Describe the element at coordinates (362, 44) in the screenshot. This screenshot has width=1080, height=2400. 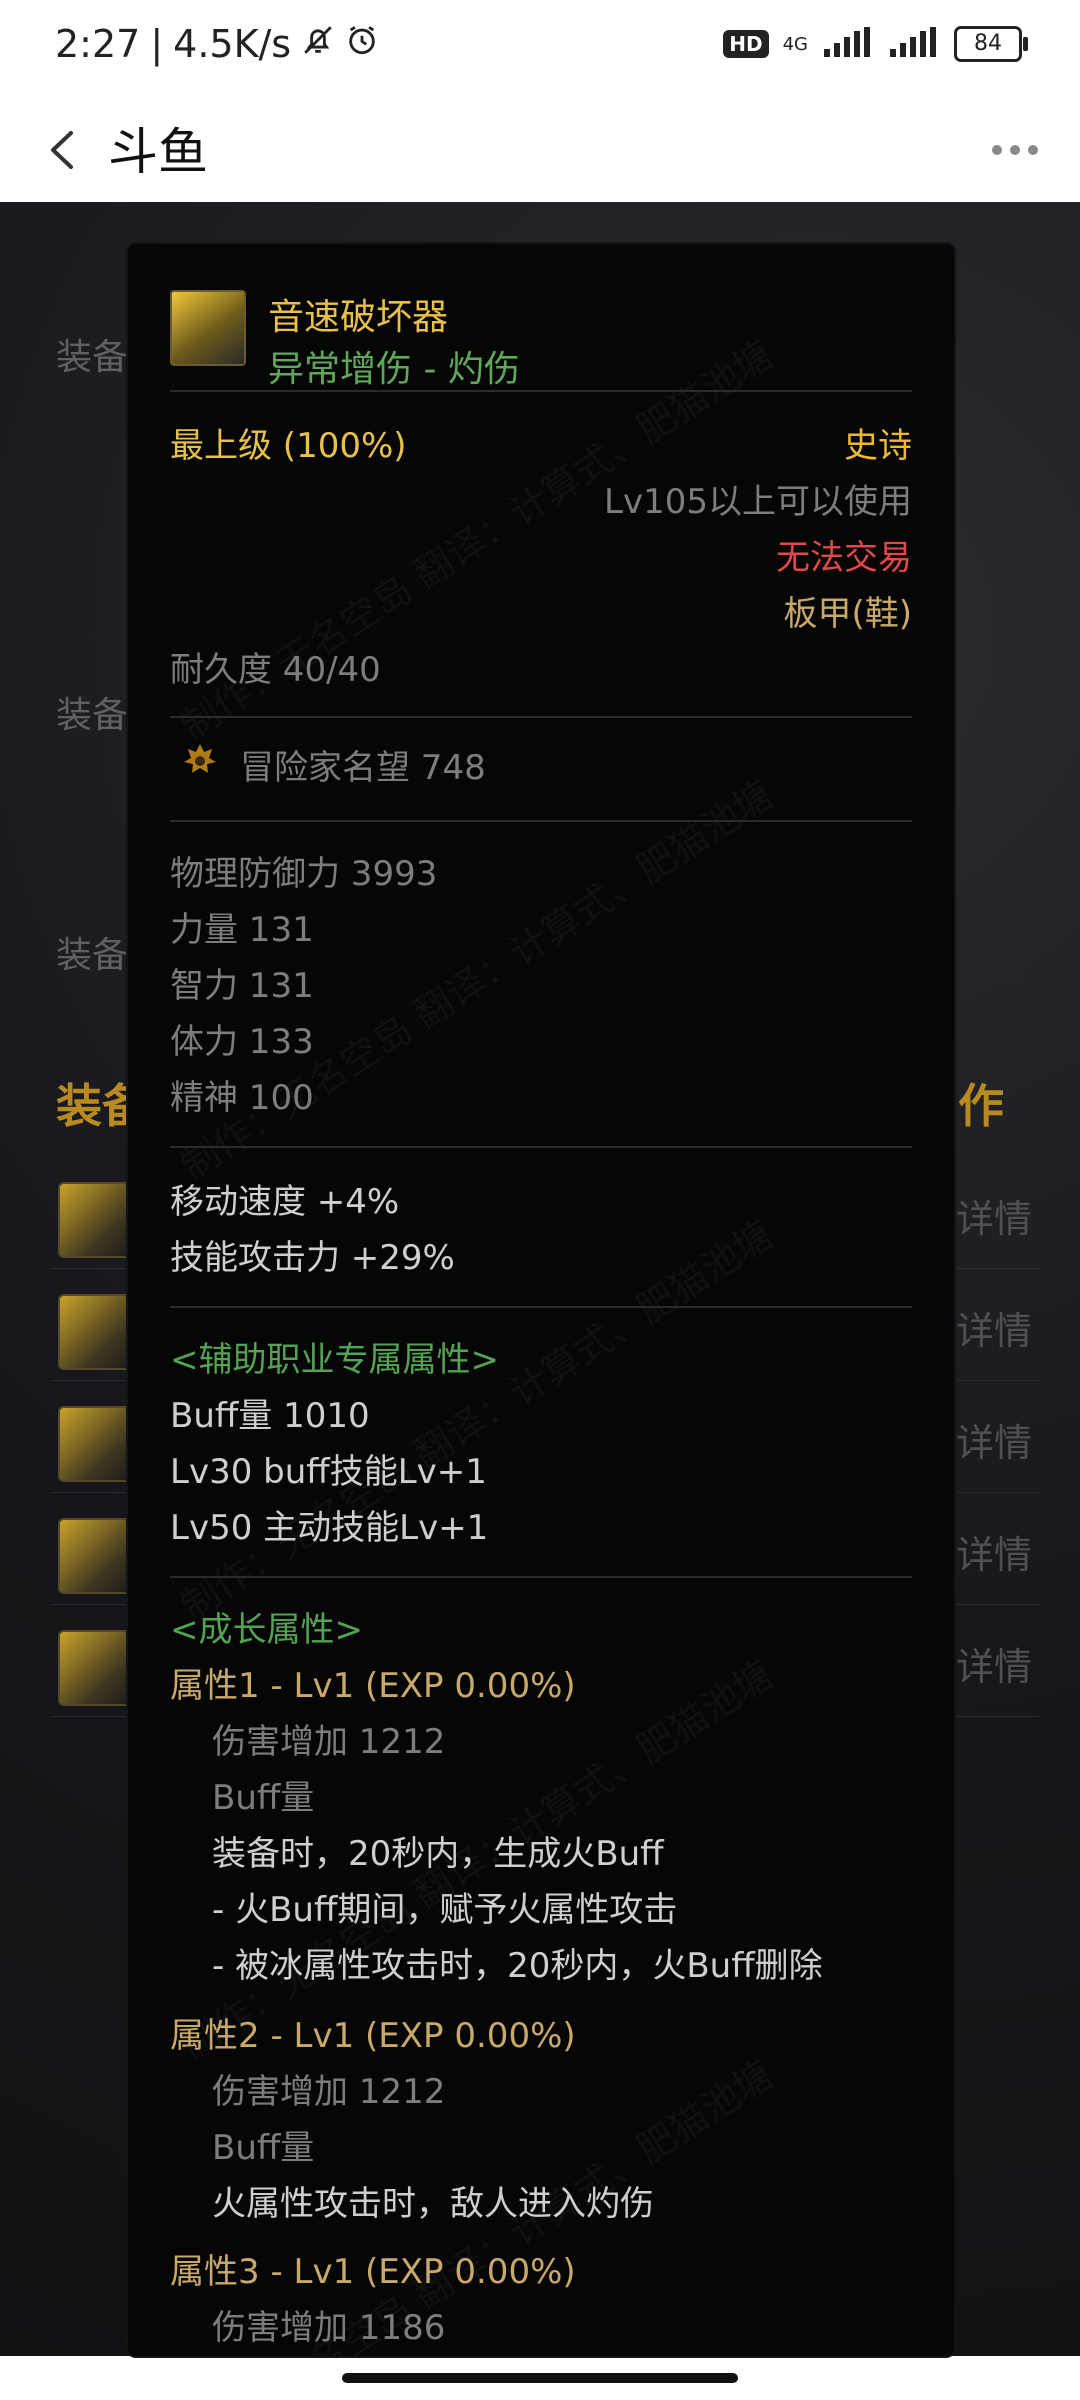
I see `alarm-icon` at that location.